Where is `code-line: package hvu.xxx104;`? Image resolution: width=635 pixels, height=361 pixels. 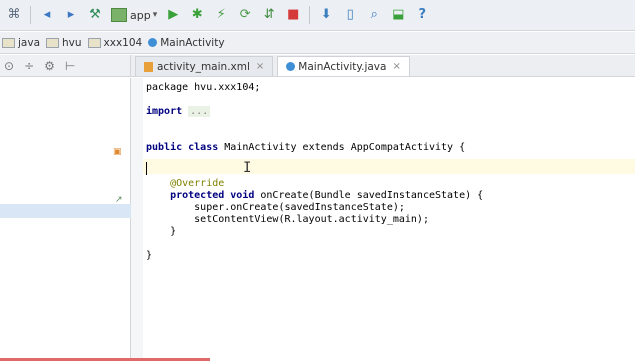 code-line: package hvu.xxx104; is located at coordinates (203, 87).